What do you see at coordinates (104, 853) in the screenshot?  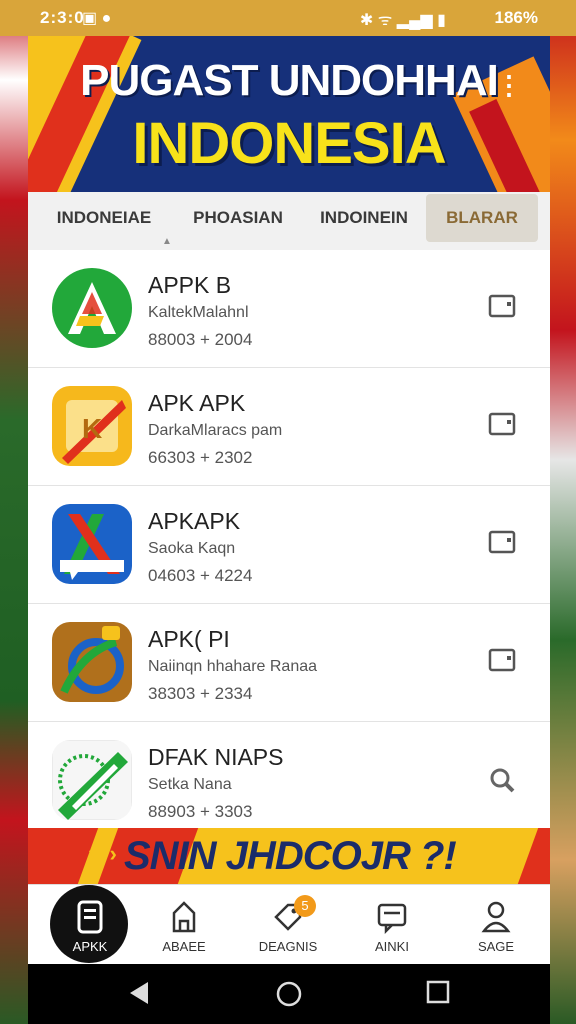 I see `arrows-icon: › ›` at bounding box center [104, 853].